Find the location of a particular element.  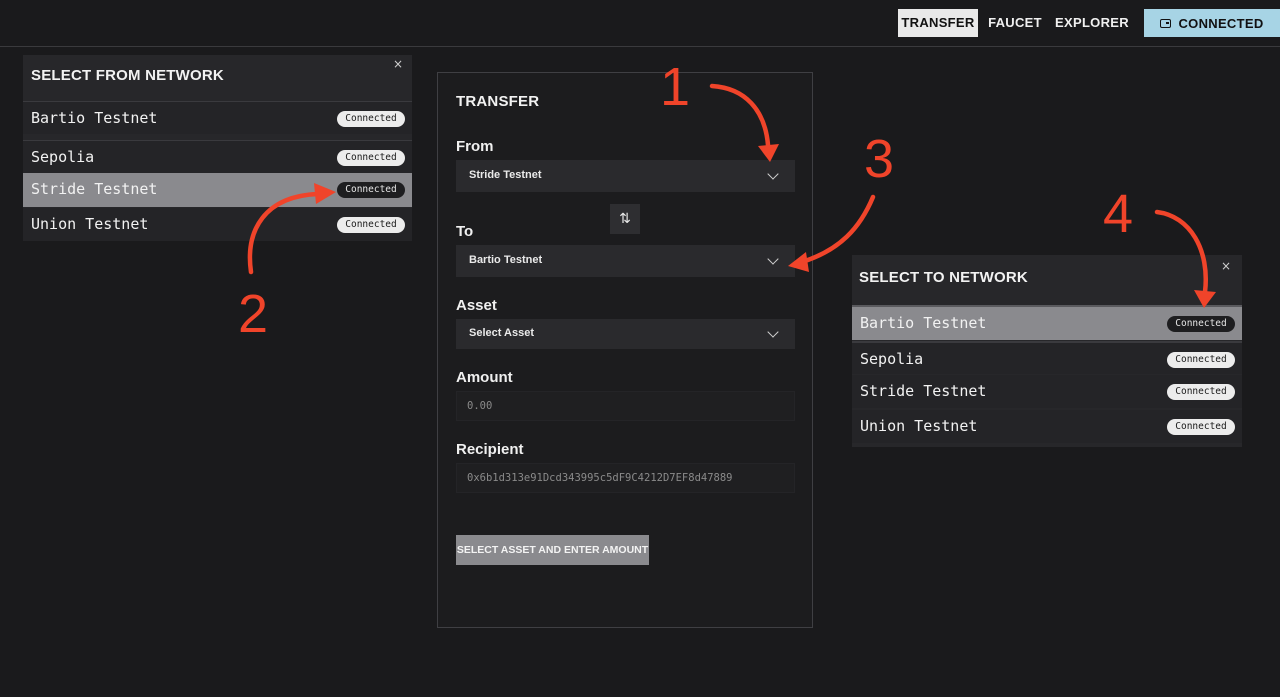

annotation-number-1: 1 is located at coordinates (675, 87).